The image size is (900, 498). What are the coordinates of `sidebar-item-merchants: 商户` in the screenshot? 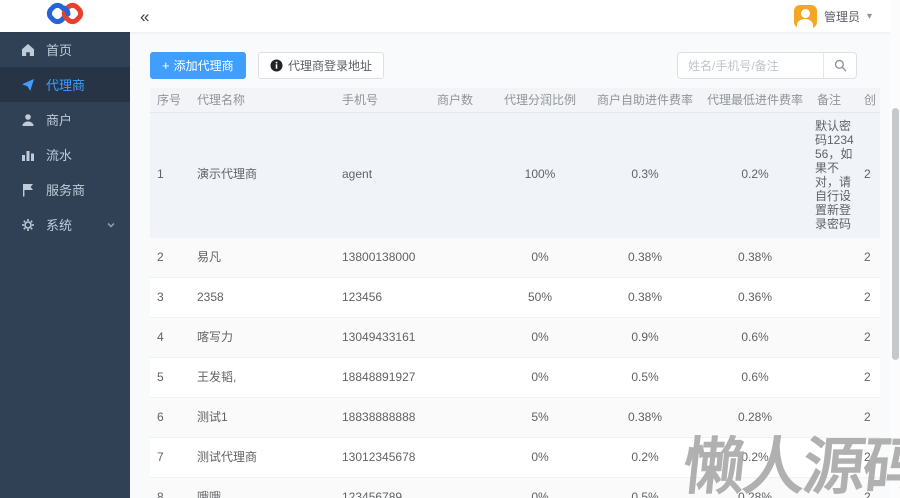 It's located at (65, 119).